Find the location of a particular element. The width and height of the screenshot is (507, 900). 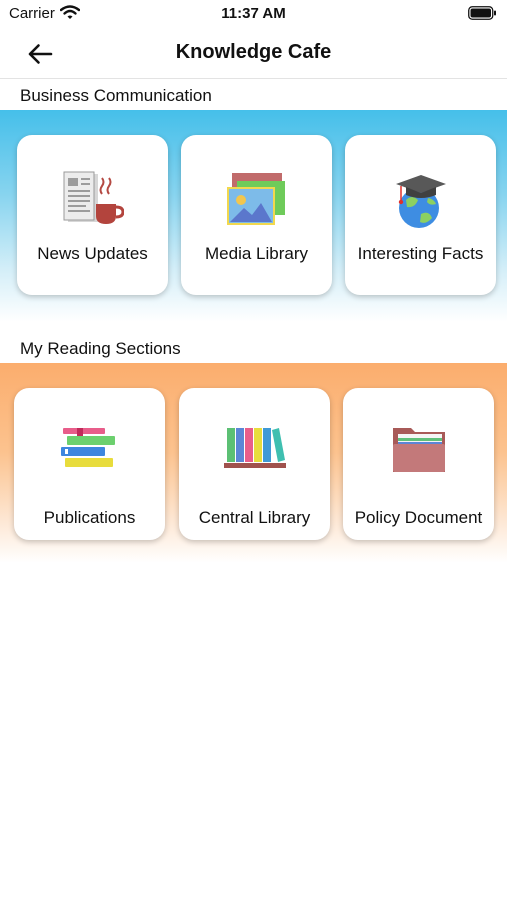

image-gallery-icon is located at coordinates (256, 199).